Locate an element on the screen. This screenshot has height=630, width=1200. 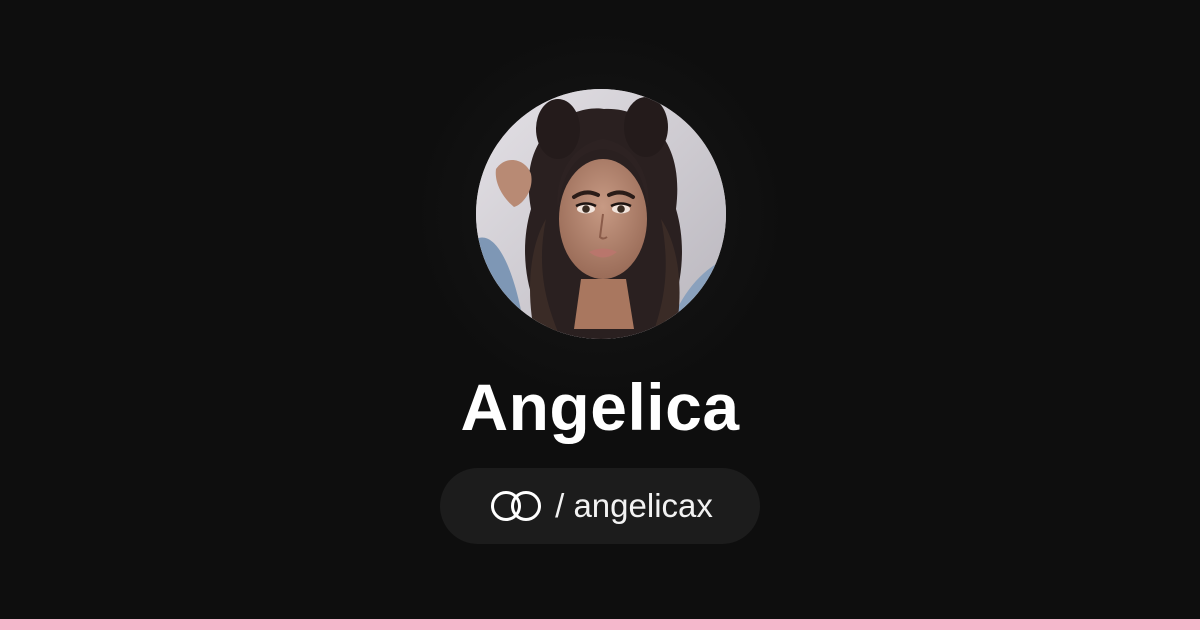
accent-bar is located at coordinates (600, 624).